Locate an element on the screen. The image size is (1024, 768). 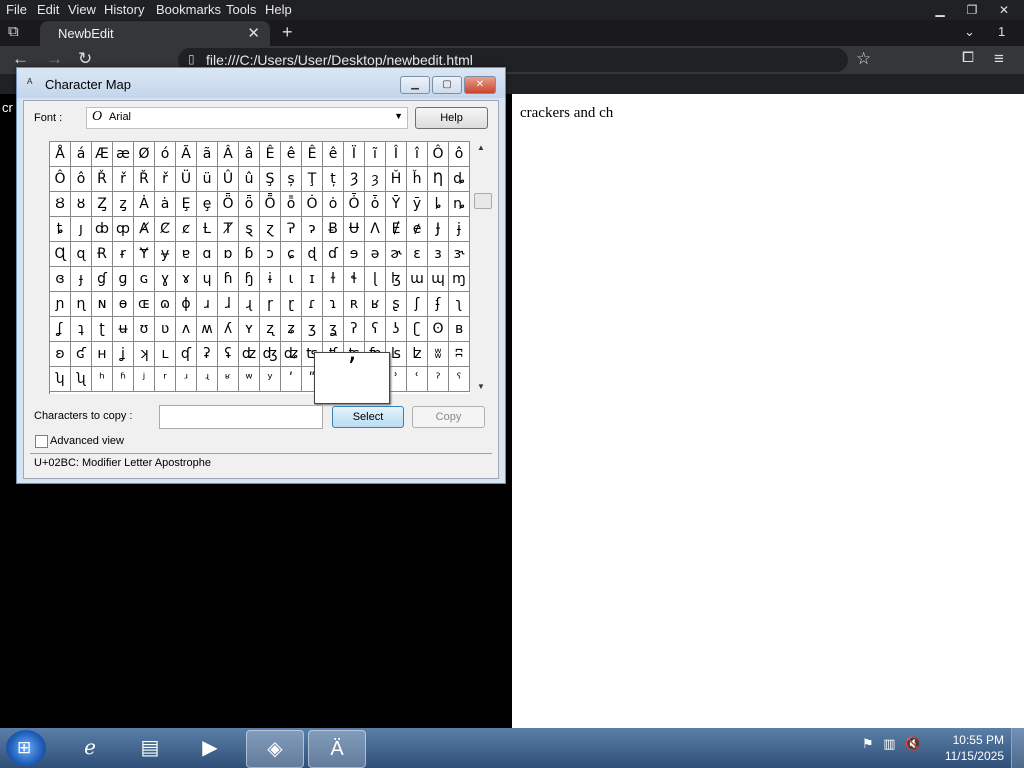
character-cell: Ȣ is located at coordinates (60, 204).